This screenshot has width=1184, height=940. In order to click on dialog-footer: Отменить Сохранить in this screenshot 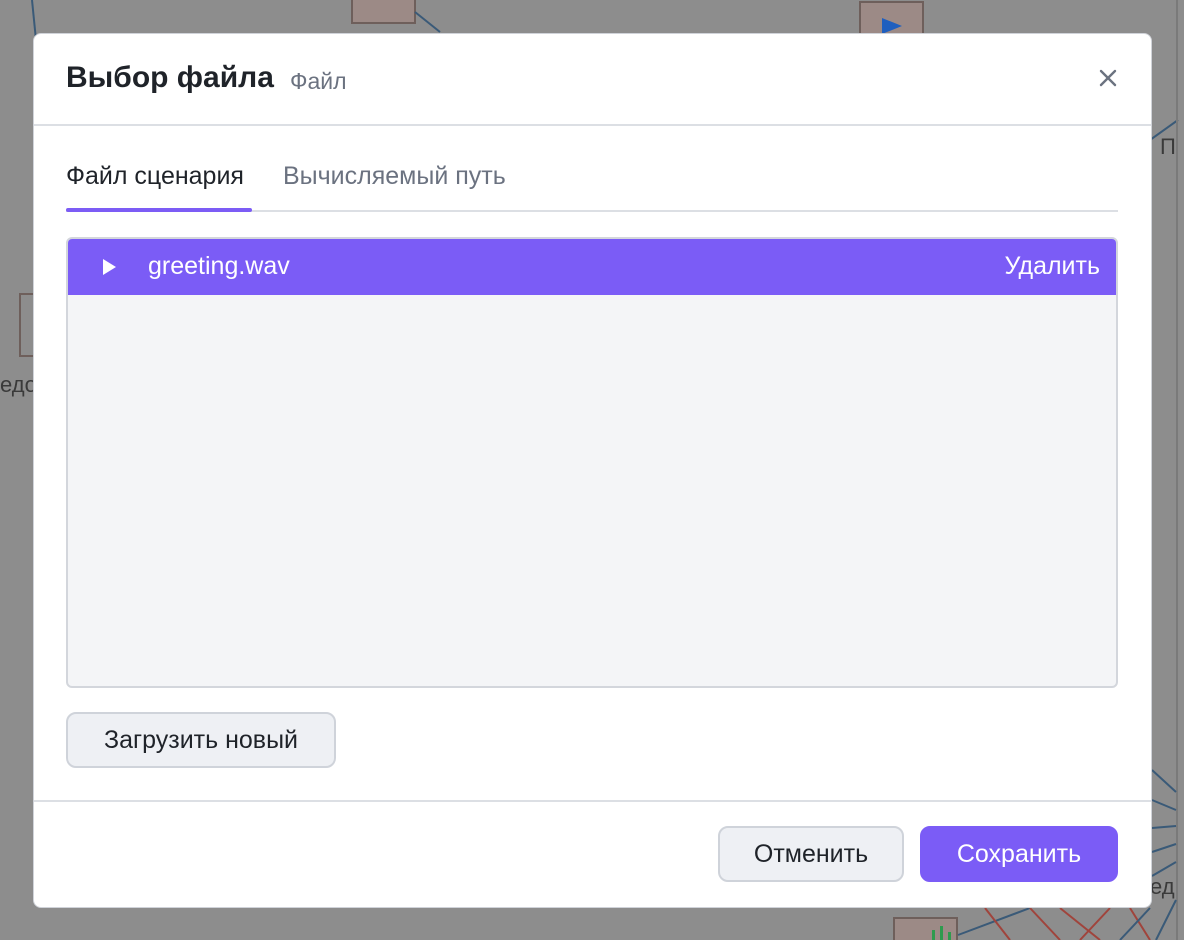, I will do `click(592, 853)`.